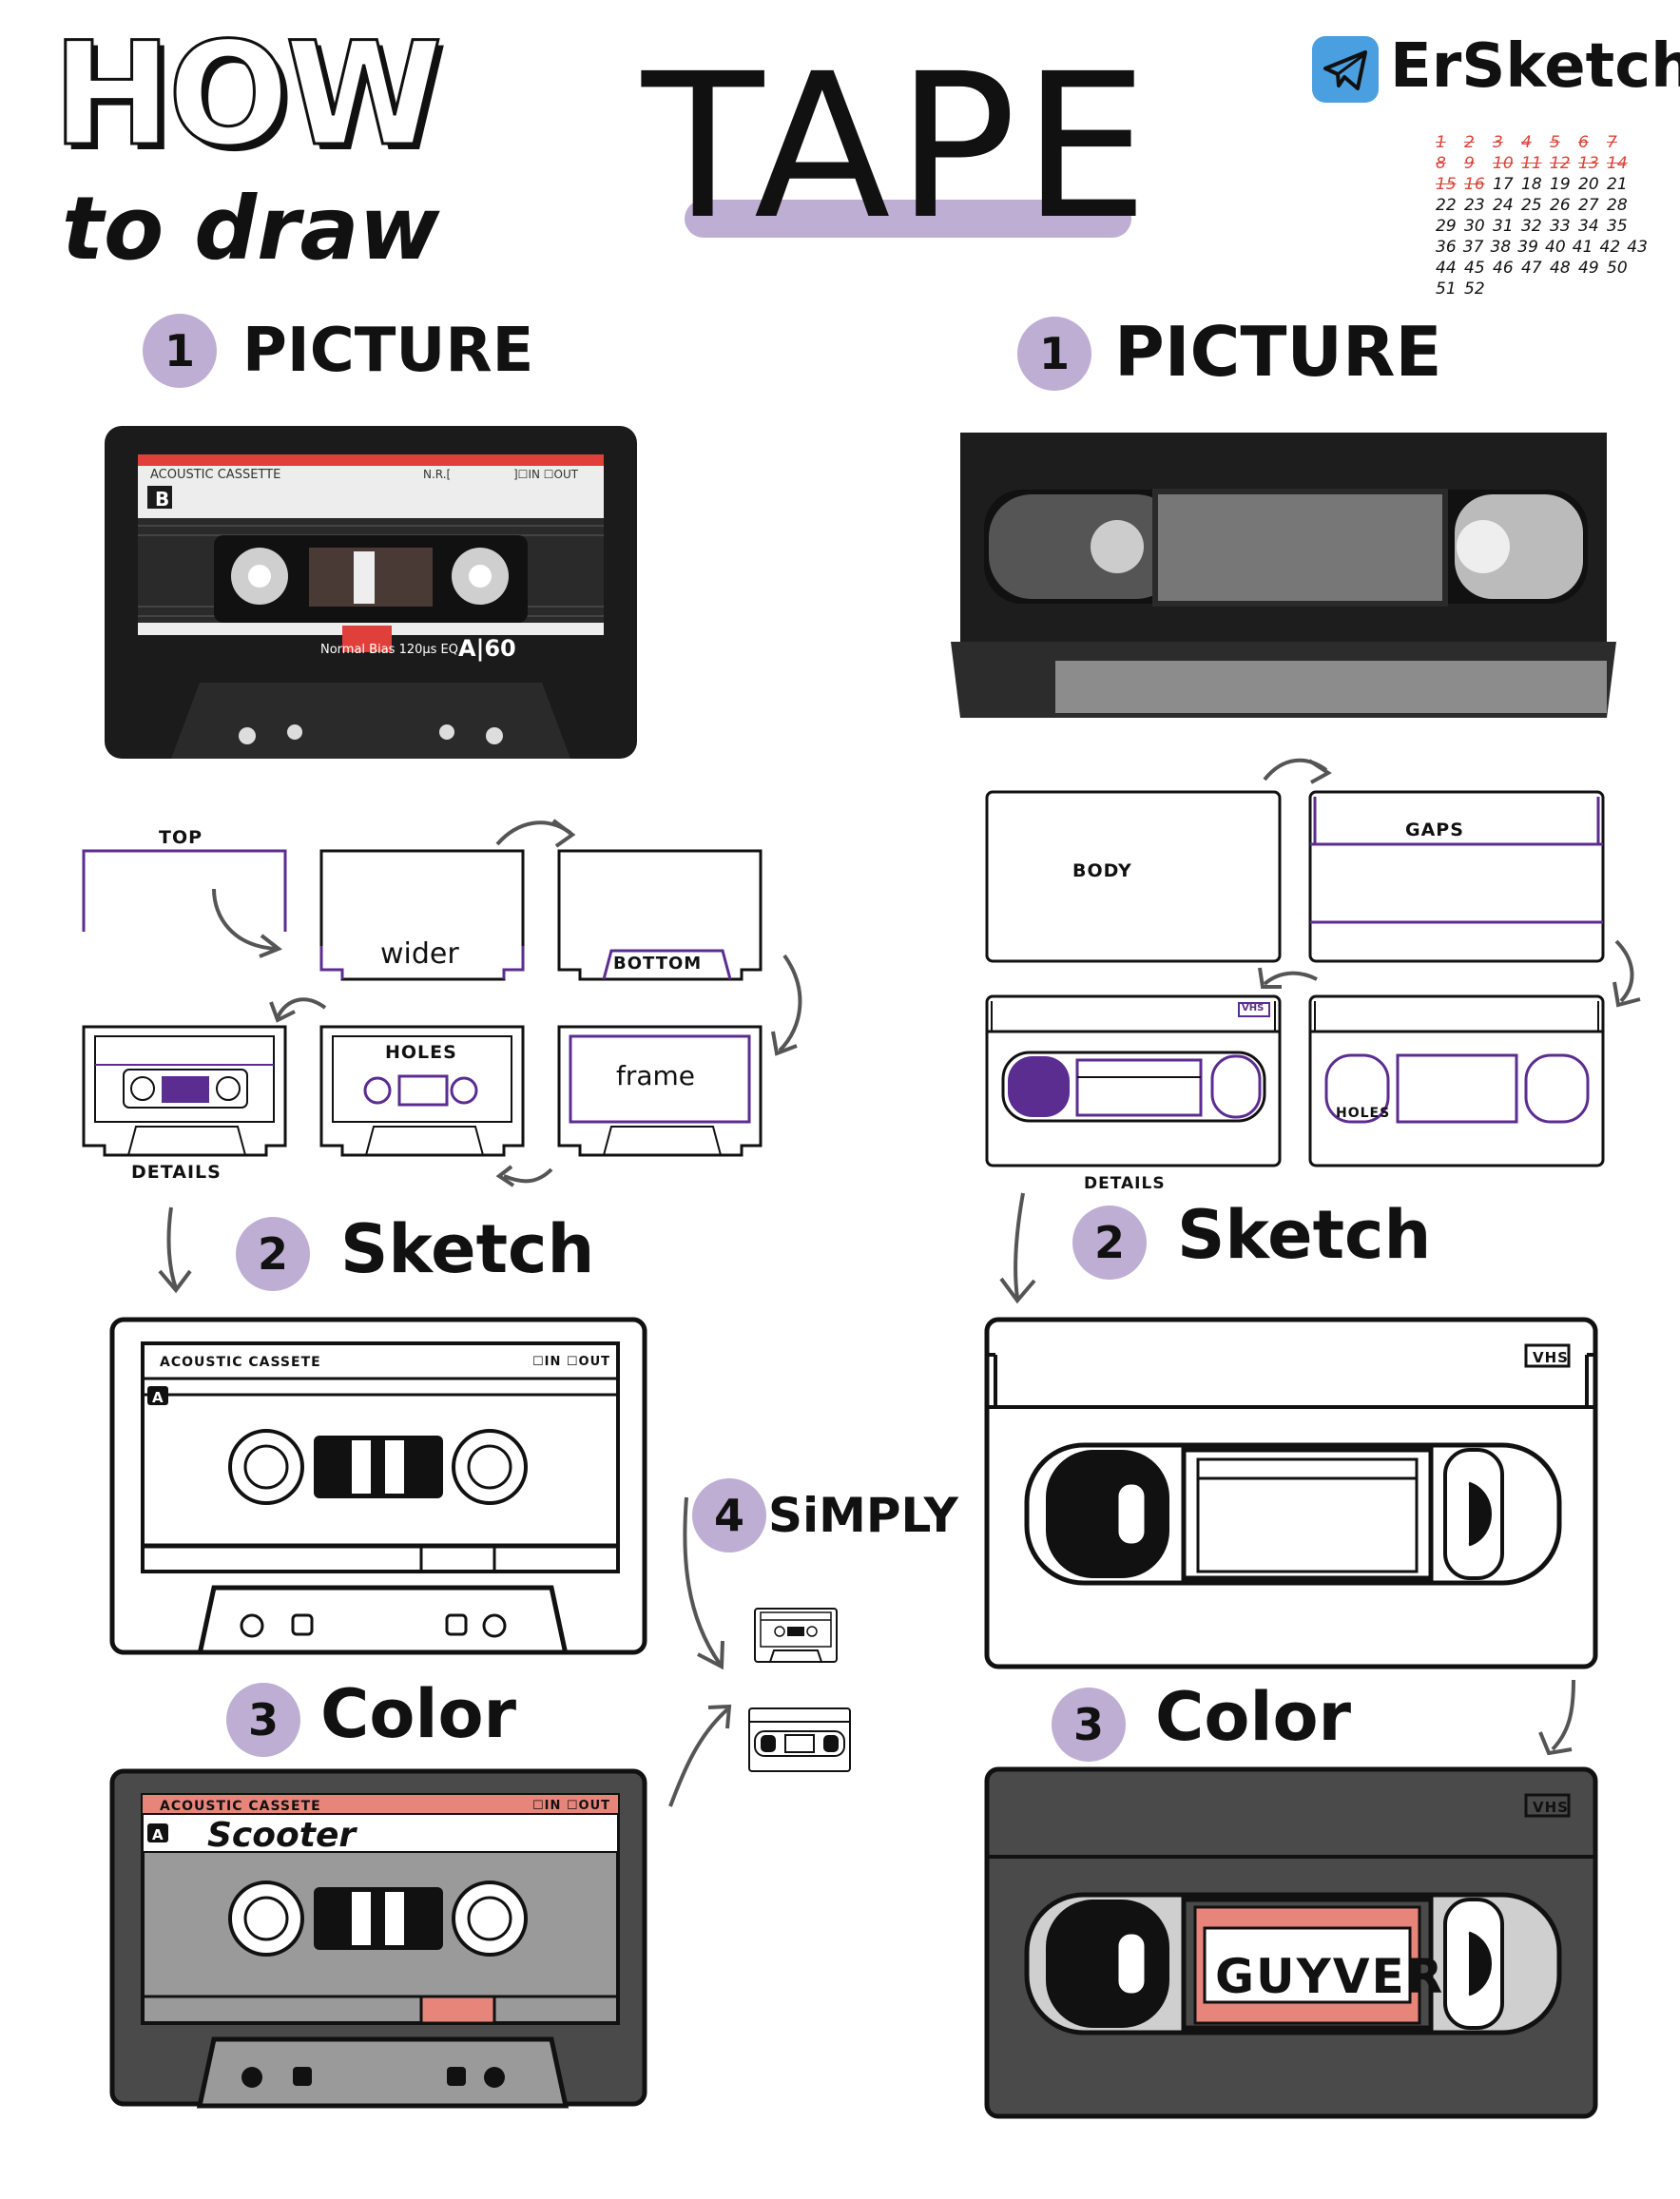 This screenshot has width=1680, height=2199. Describe the element at coordinates (1345, 69) in the screenshot. I see `telegram-icon` at that location.